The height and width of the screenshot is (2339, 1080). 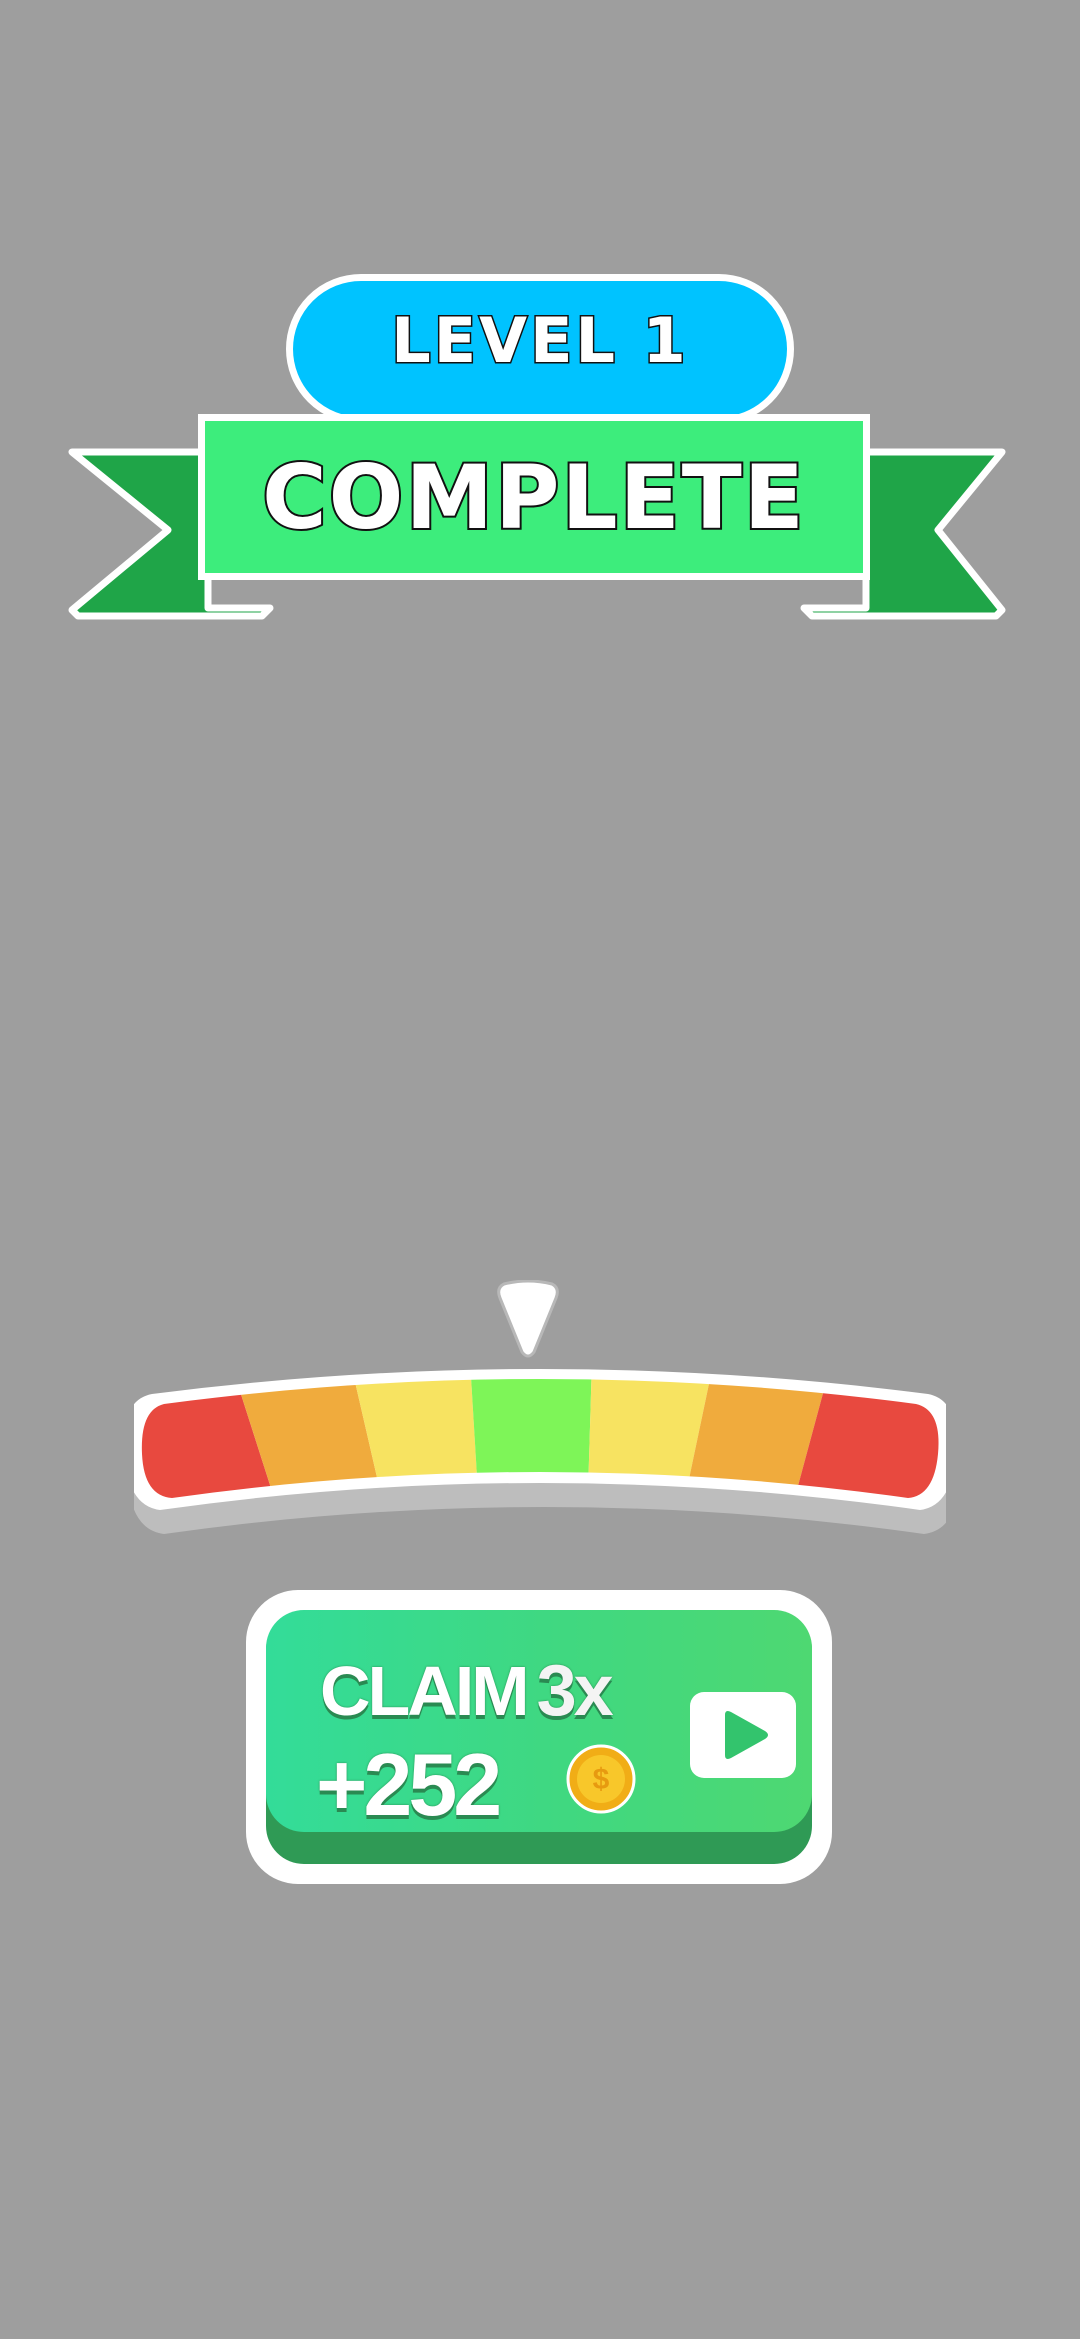 What do you see at coordinates (425, 1691) in the screenshot?
I see `claim-label: CLAIM` at bounding box center [425, 1691].